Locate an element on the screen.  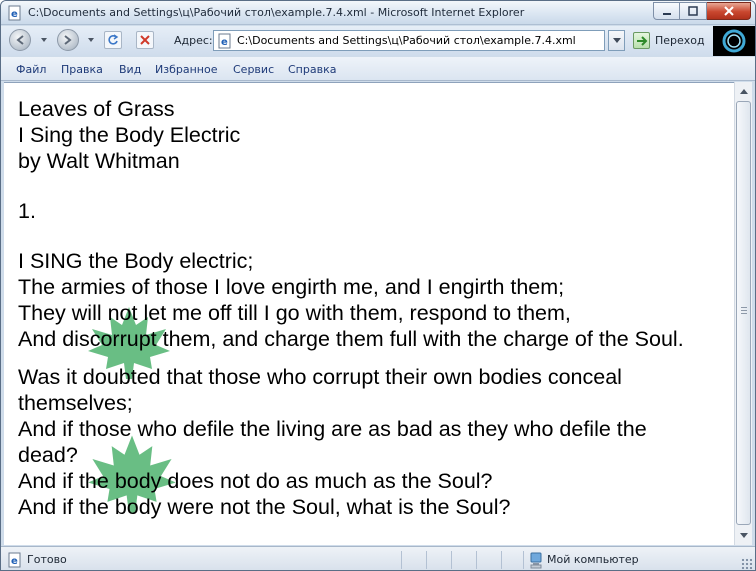
back-arrow-icon is located at coordinates (20, 40).